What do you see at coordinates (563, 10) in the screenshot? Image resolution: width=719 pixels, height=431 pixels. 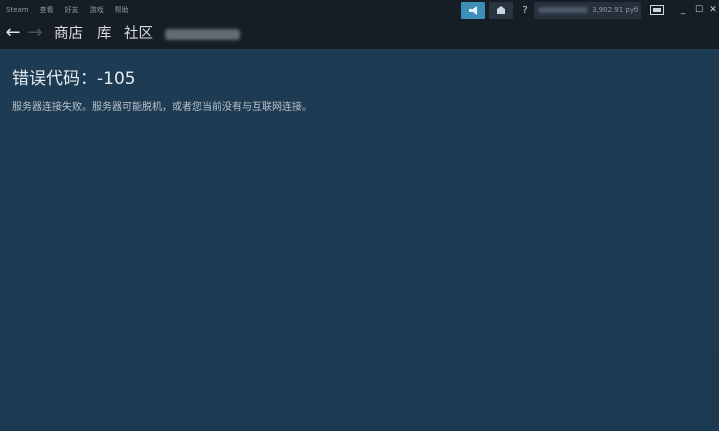 I see `account-name-redacted` at bounding box center [563, 10].